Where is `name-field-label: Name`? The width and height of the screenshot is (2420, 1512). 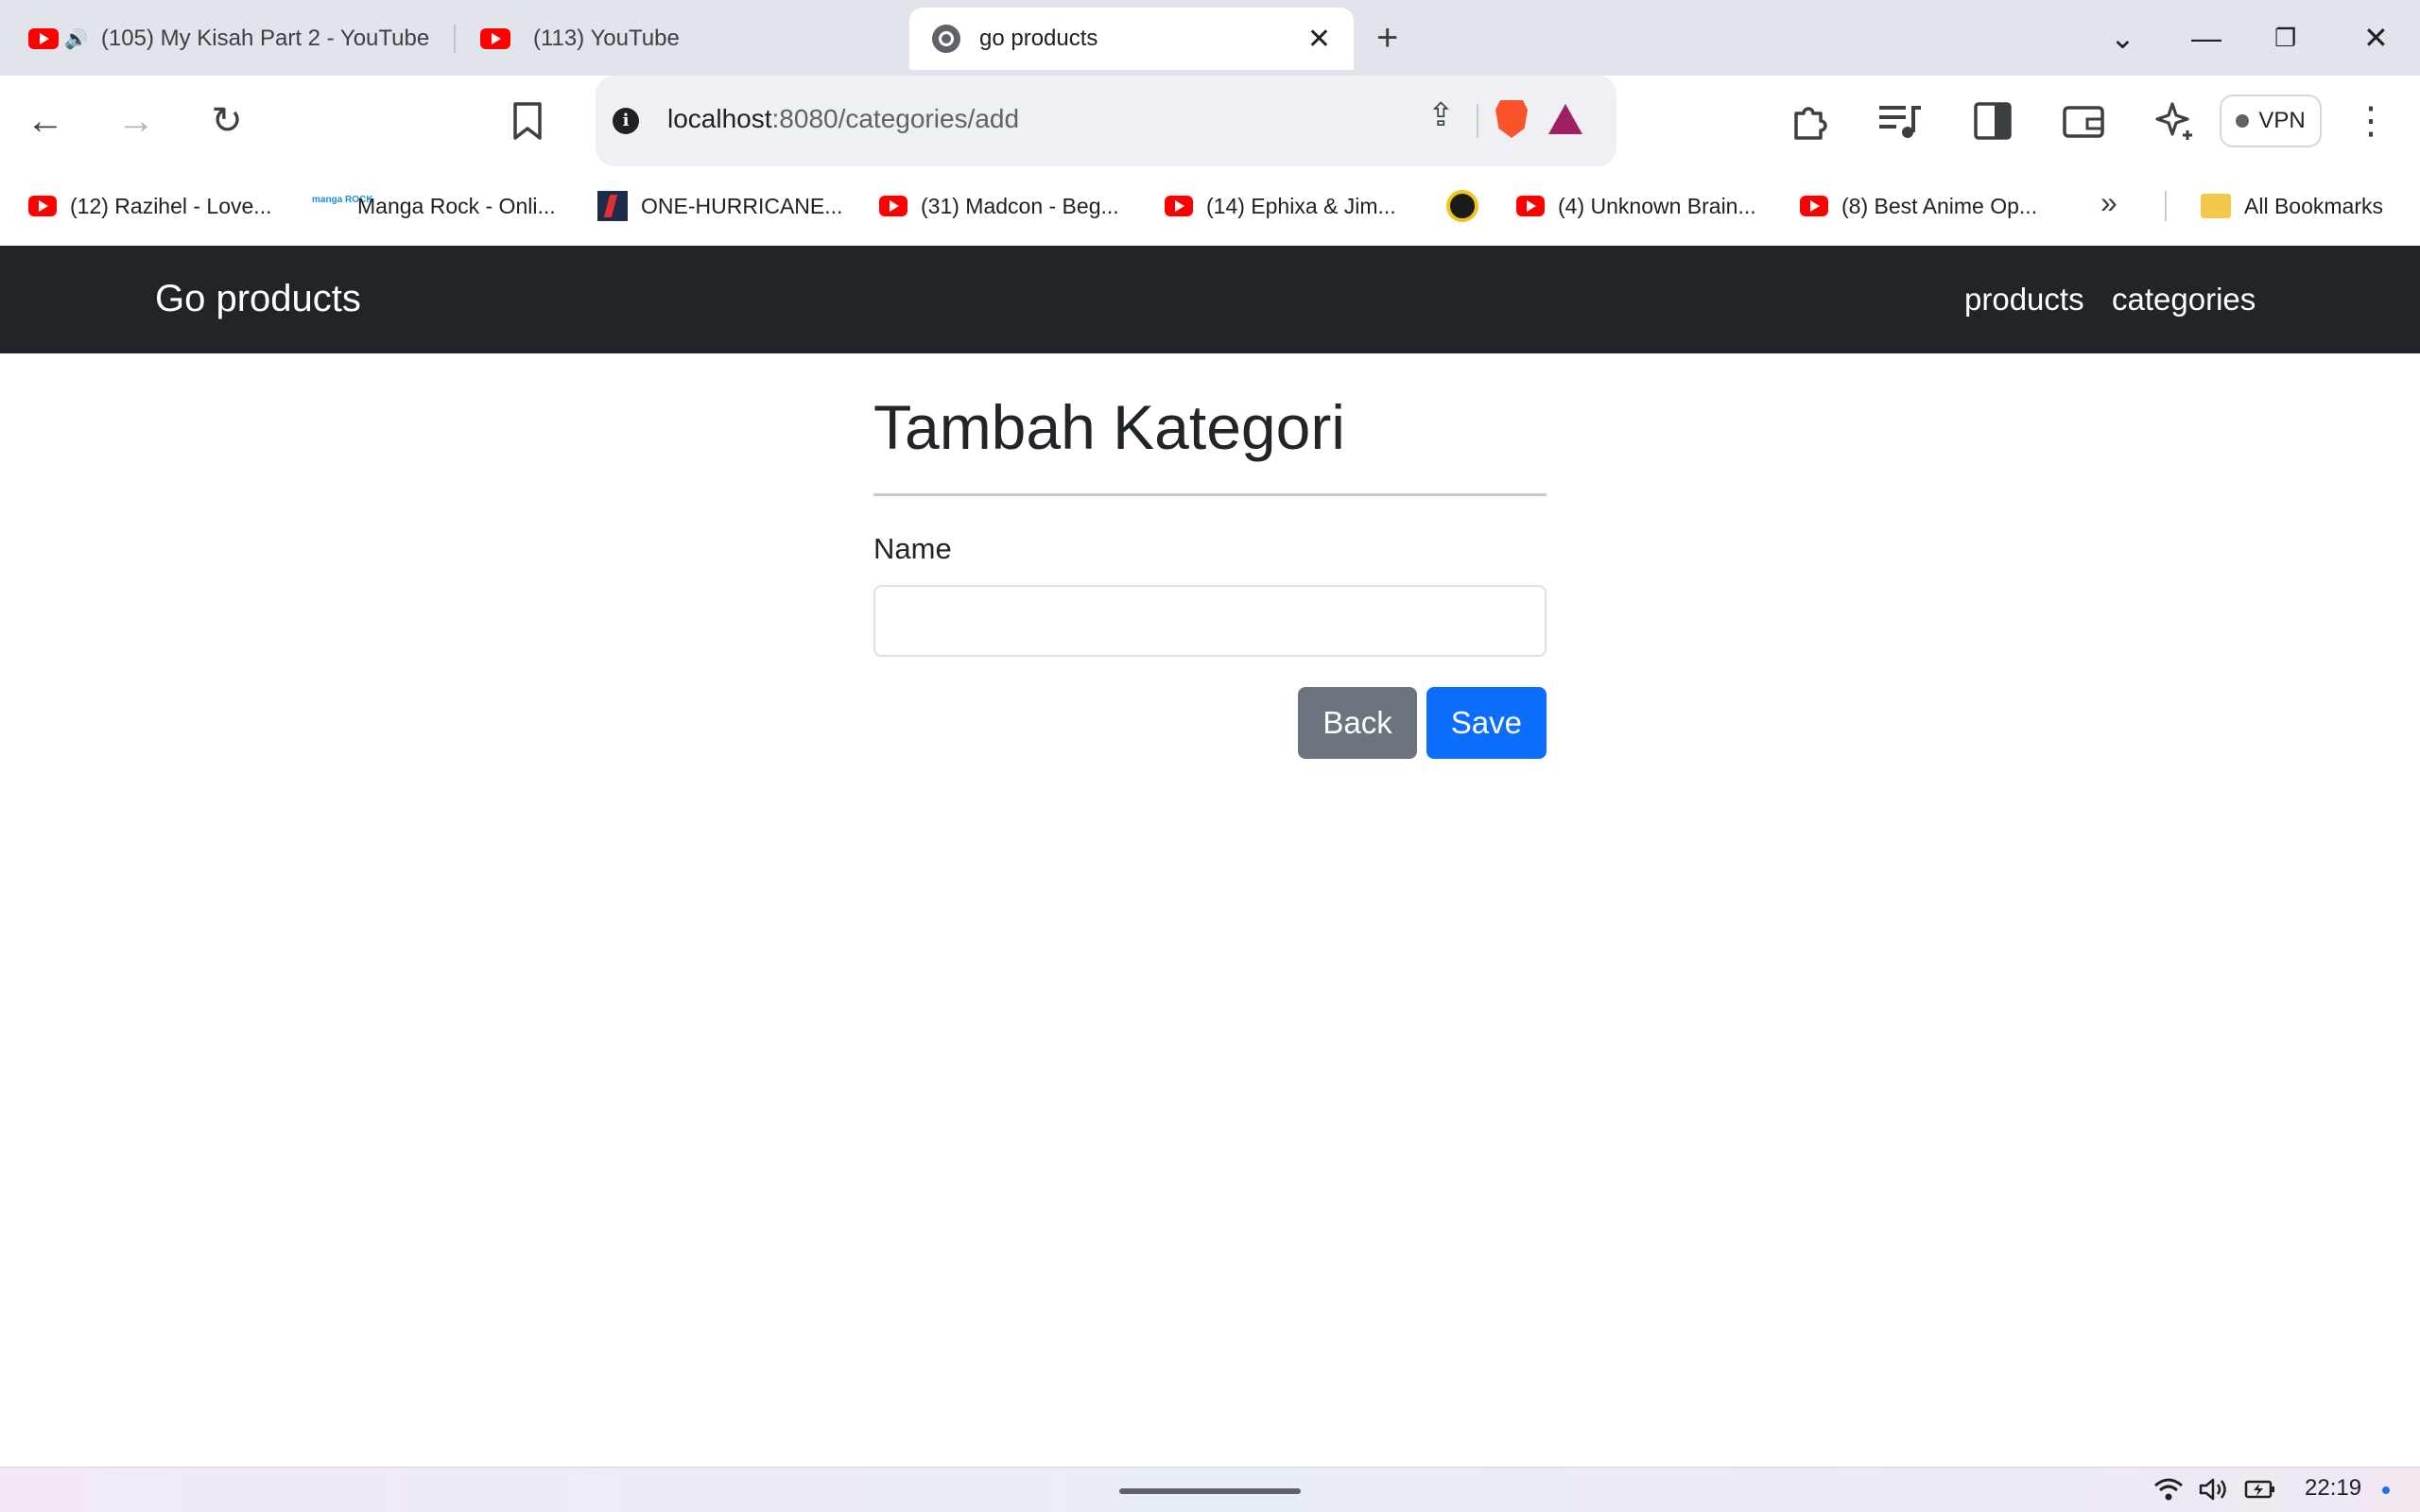
name-field-label: Name is located at coordinates (913, 548).